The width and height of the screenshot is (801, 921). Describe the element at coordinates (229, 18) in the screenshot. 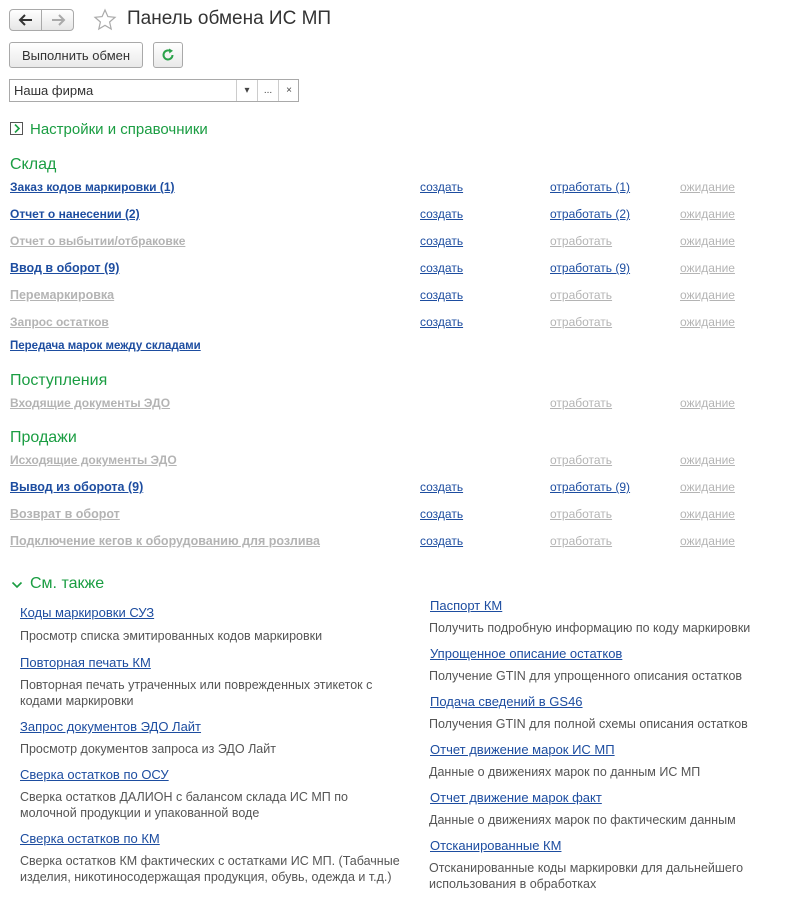

I see `page-title: Панель обмена ИС МП` at that location.